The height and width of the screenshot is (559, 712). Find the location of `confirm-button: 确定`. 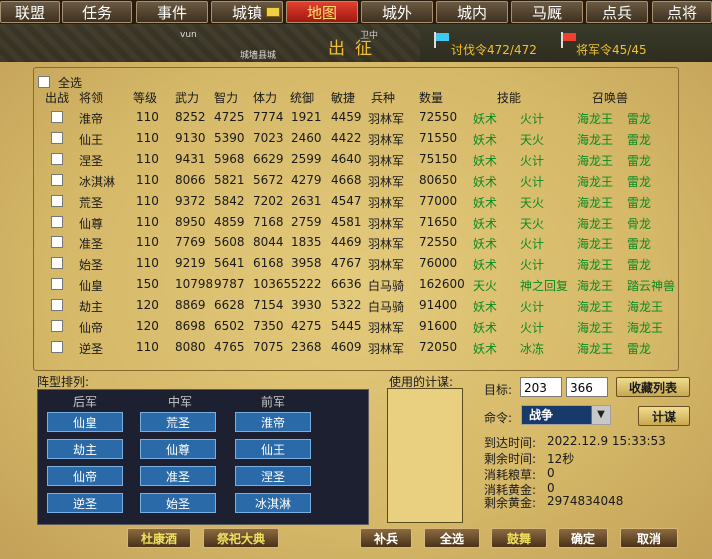

confirm-button: 确定 is located at coordinates (583, 538).